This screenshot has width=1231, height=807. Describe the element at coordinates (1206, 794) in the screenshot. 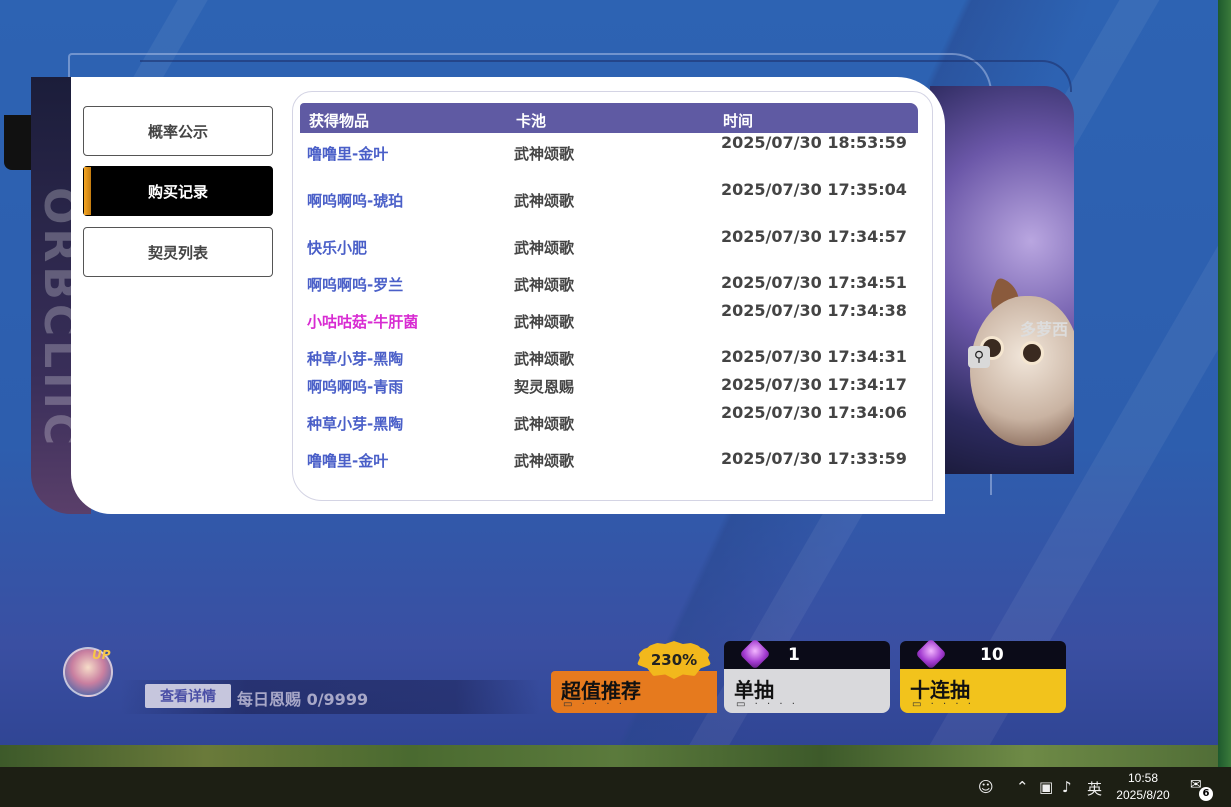

I see `notification-count: 6` at that location.